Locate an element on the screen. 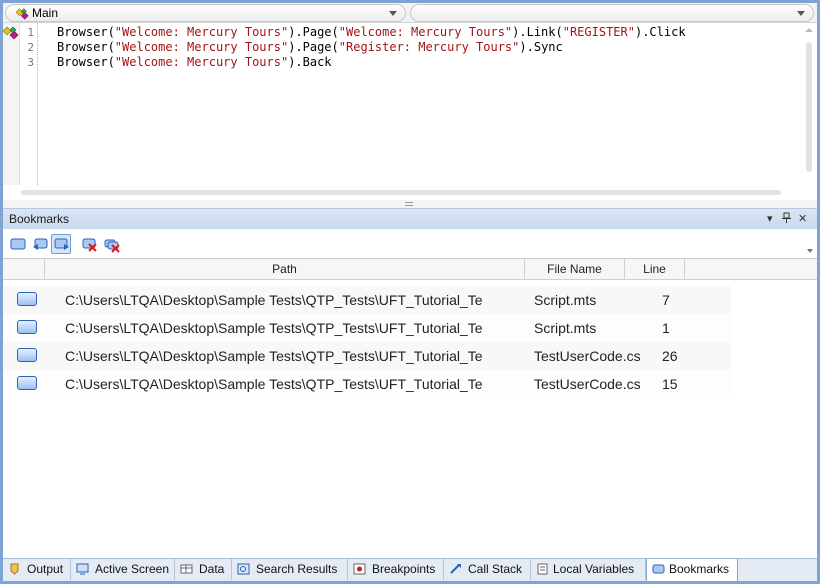  toggle-bookmark-button is located at coordinates (17, 244).